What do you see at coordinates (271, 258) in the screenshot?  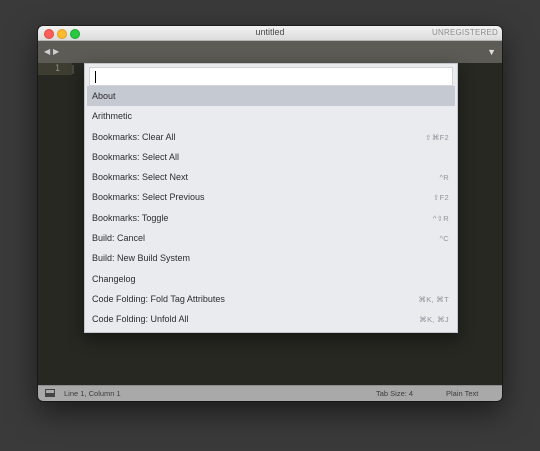 I see `command-item: Build: New Build System` at bounding box center [271, 258].